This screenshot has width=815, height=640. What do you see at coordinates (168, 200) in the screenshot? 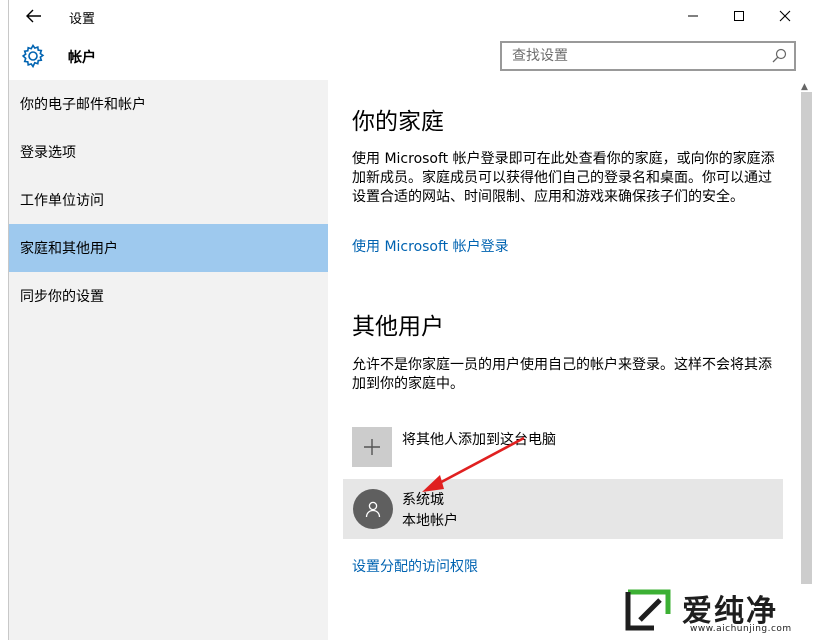
I see `sidebar-item-work-access: 工作单位访问` at bounding box center [168, 200].